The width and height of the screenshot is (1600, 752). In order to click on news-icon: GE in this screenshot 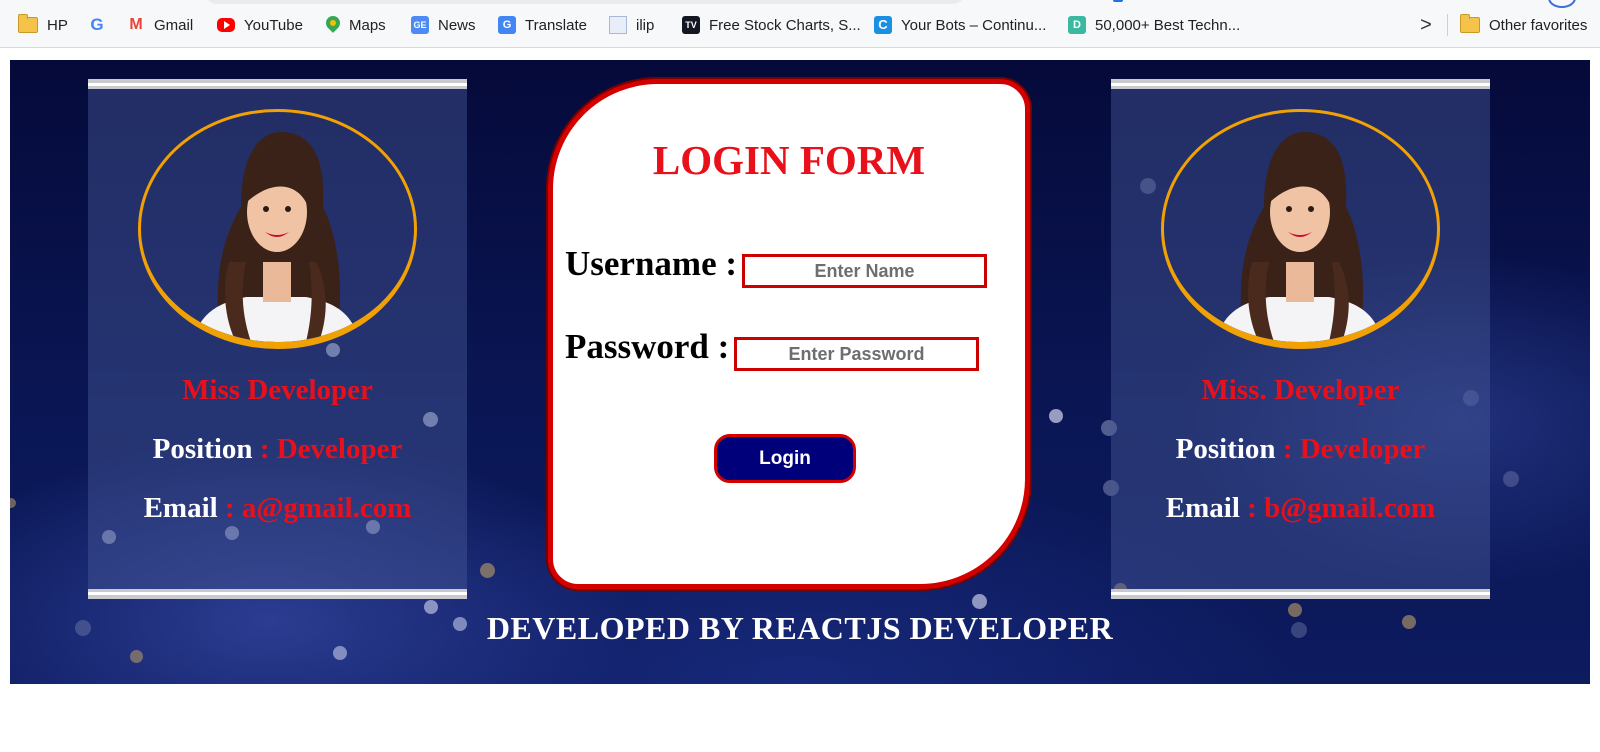, I will do `click(420, 25)`.